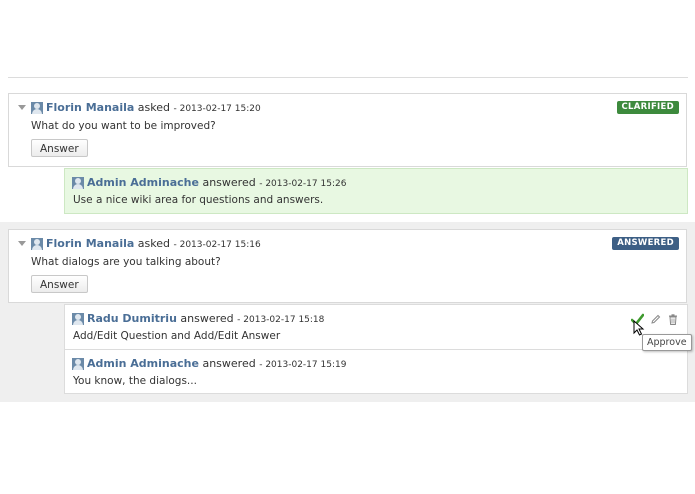  Describe the element at coordinates (281, 320) in the screenshot. I see `answer-date: - 2013-02-17 15:18` at that location.